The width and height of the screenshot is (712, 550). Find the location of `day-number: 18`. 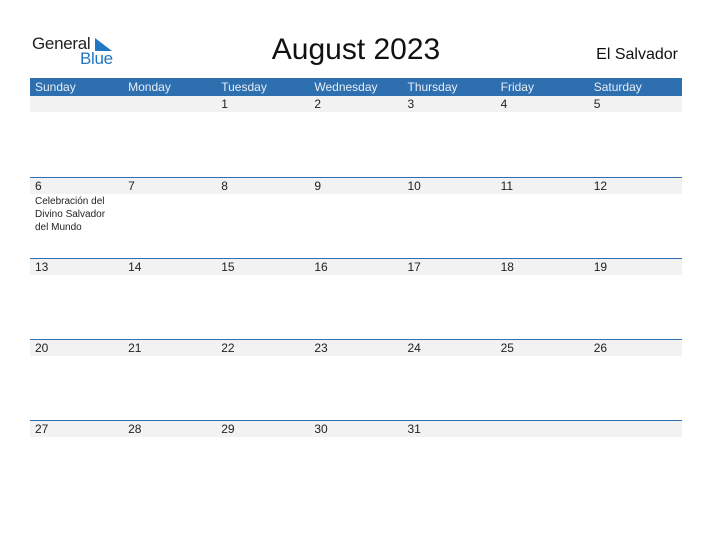

day-number: 18 is located at coordinates (542, 267).